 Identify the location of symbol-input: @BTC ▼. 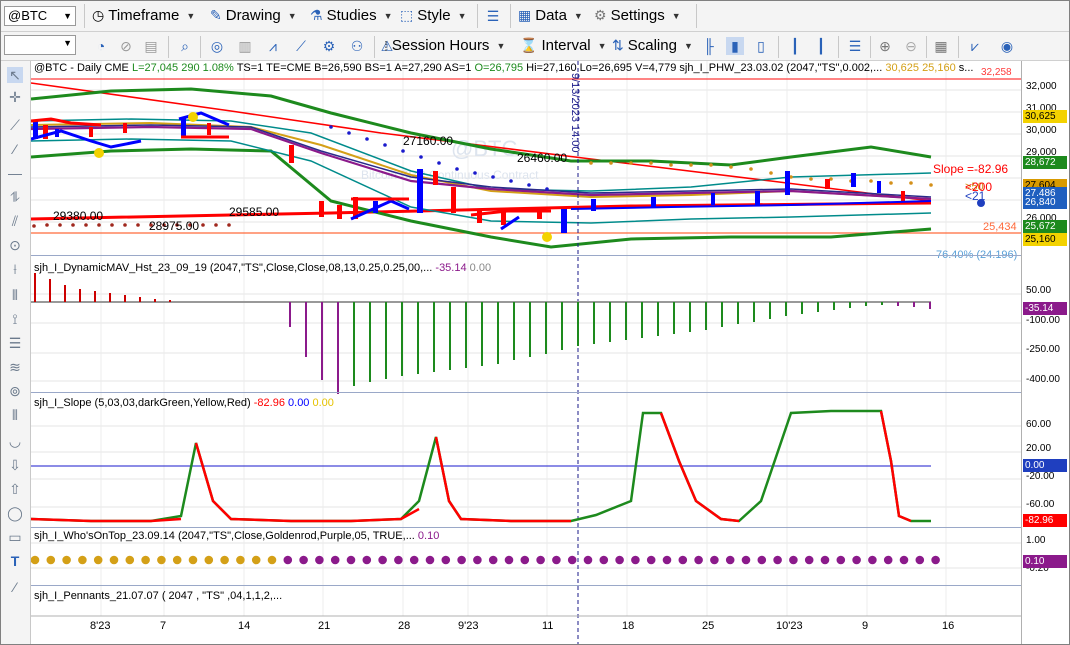
(40, 16).